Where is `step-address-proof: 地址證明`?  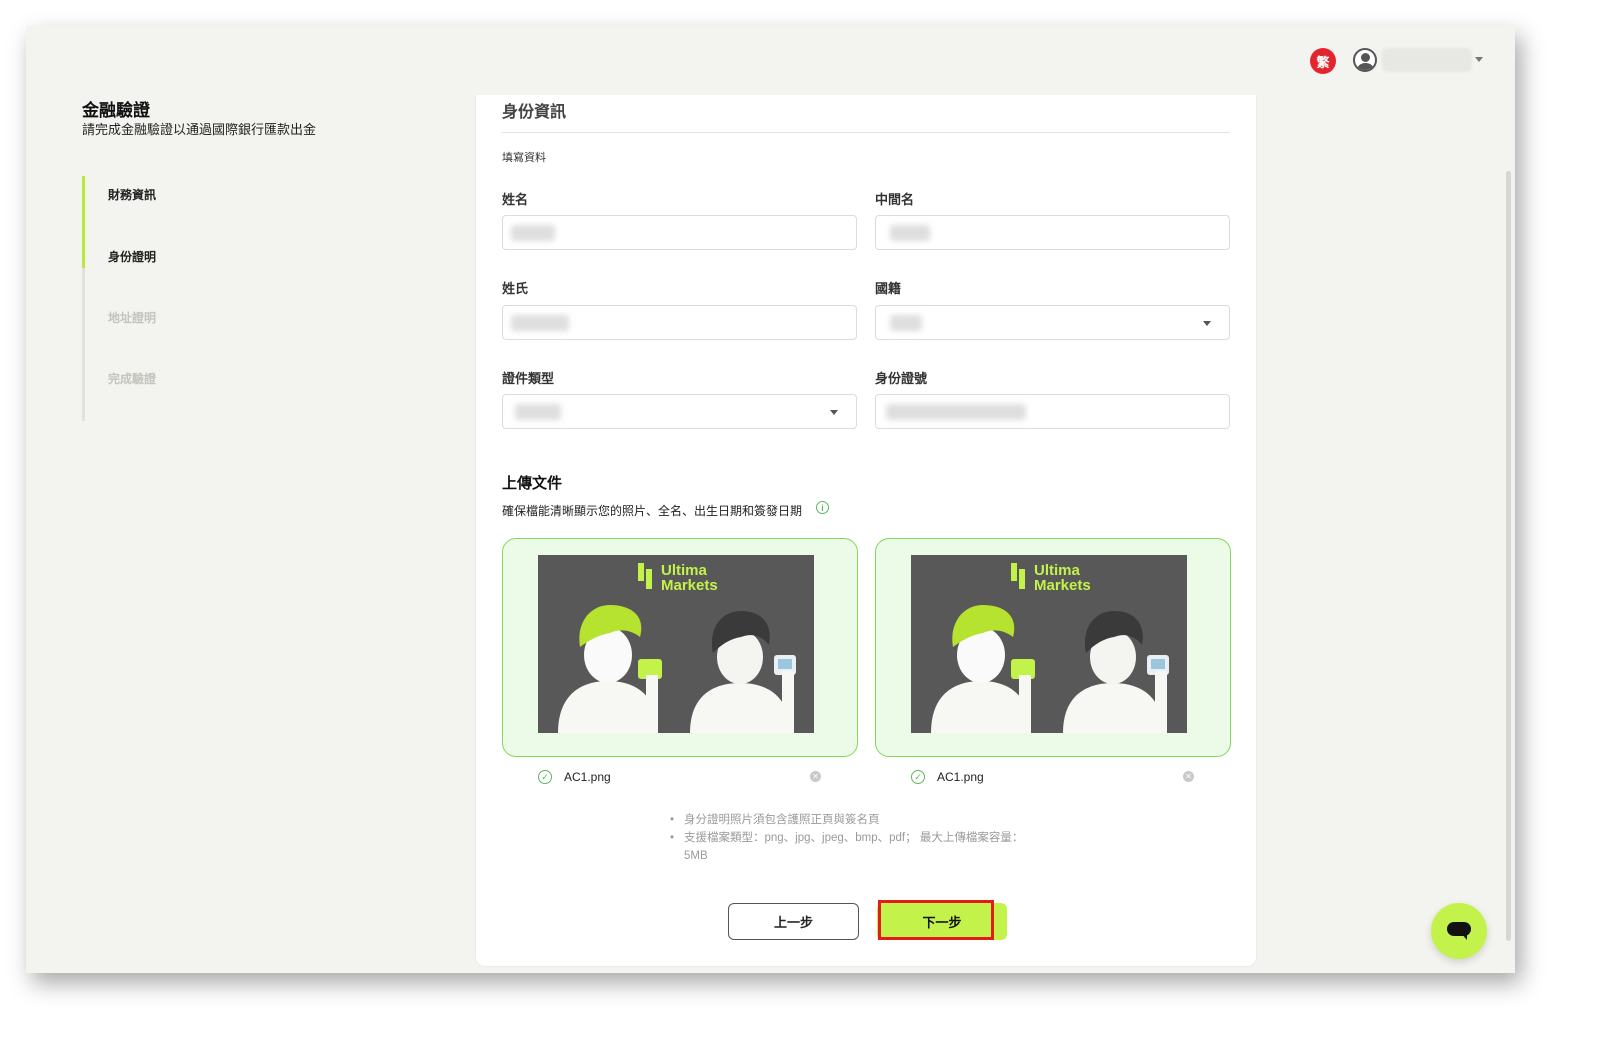
step-address-proof: 地址證明 is located at coordinates (132, 318).